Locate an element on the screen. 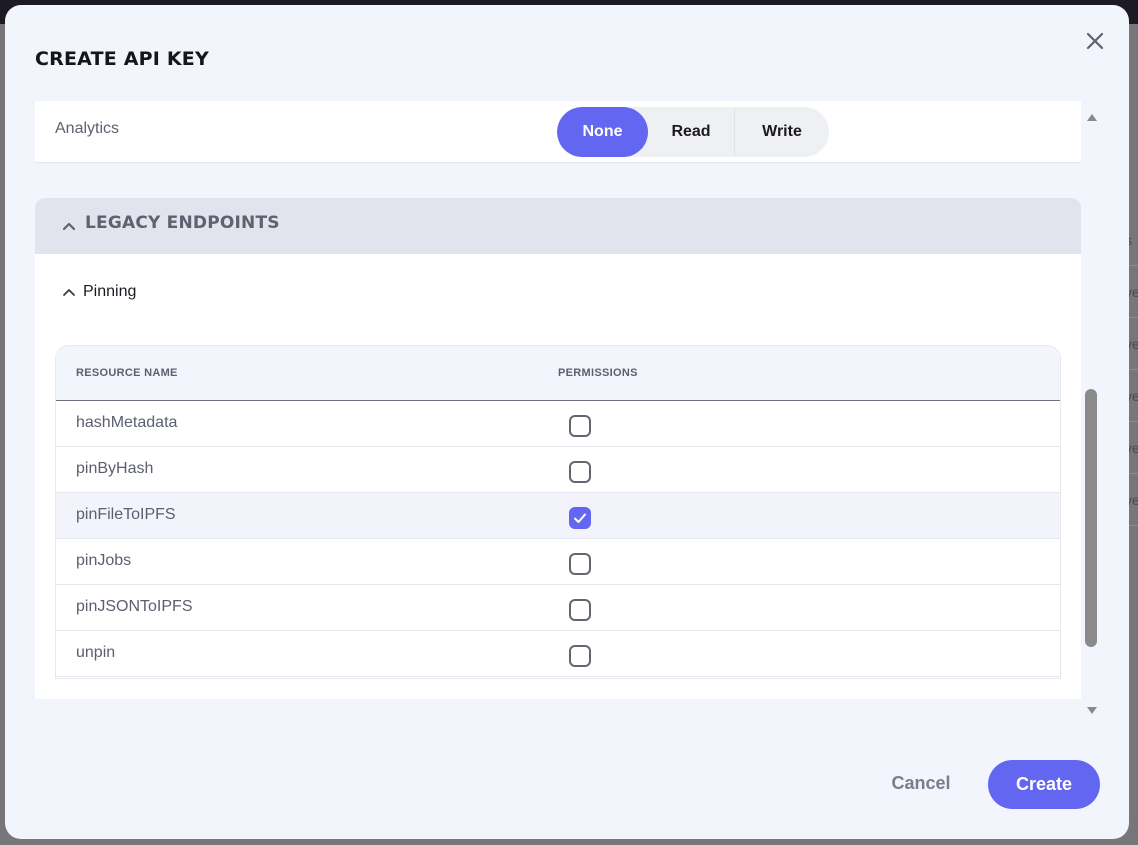 This screenshot has height=845, width=1138. close-icon is located at coordinates (1095, 41).